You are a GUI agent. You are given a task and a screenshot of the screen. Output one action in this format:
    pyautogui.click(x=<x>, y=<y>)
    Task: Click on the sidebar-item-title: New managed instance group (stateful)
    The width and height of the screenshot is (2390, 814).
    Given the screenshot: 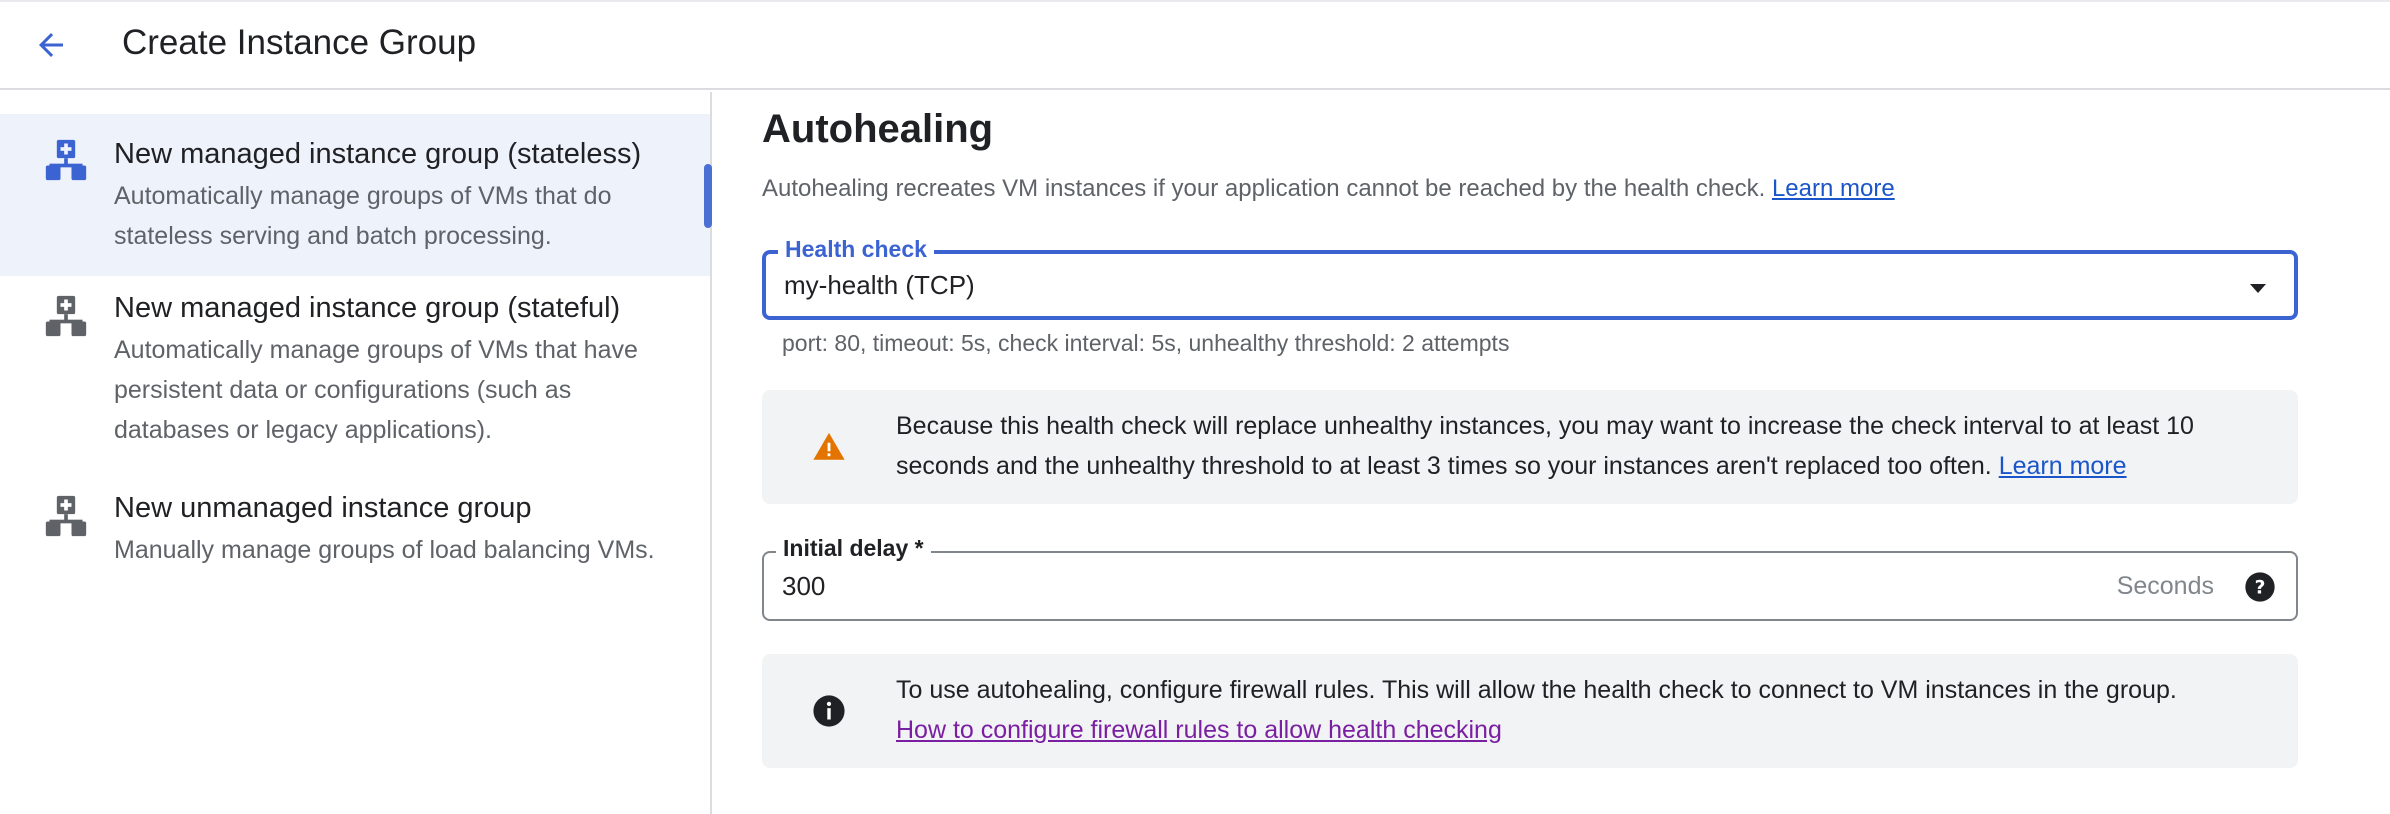 What is the action you would take?
    pyautogui.click(x=367, y=308)
    